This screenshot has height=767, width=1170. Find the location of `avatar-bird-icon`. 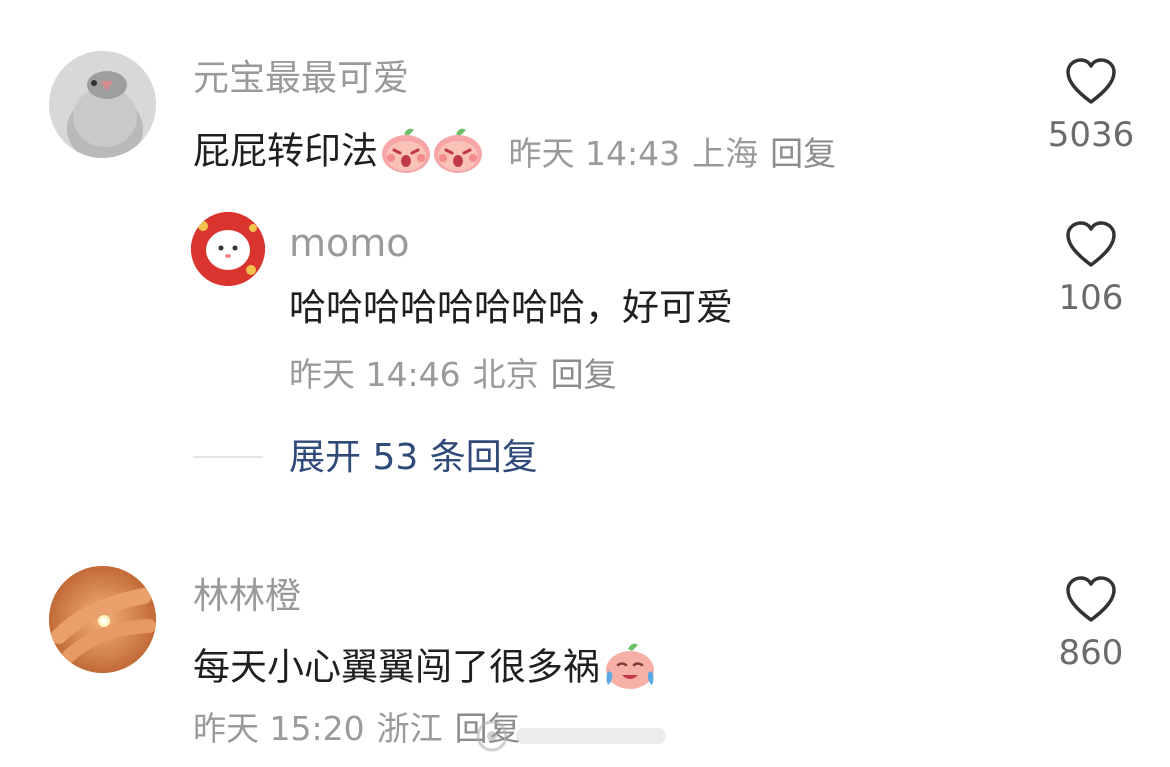

avatar-bird-icon is located at coordinates (102, 104).